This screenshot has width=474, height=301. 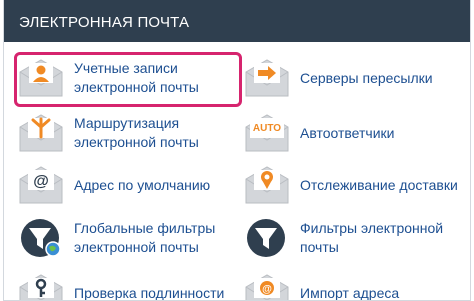 I want to click on authentication-link: Проверка подлинности, so click(x=121, y=287).